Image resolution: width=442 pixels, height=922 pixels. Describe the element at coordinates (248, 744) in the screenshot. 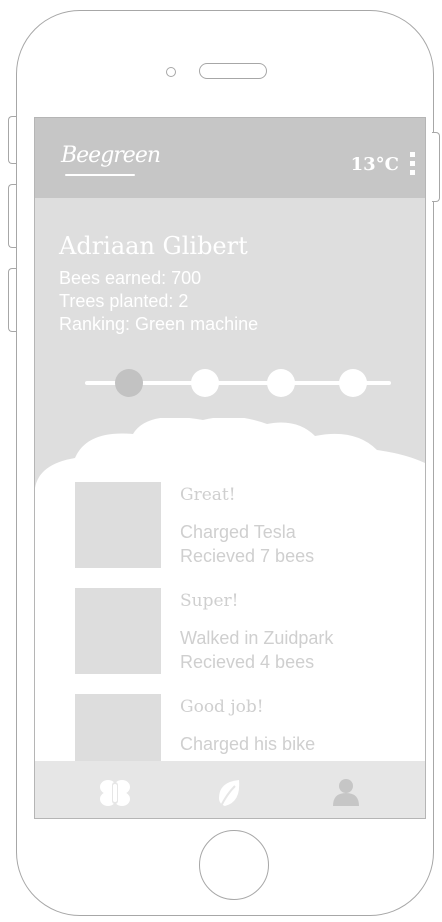

I see `activity-description: Charged his bike` at that location.